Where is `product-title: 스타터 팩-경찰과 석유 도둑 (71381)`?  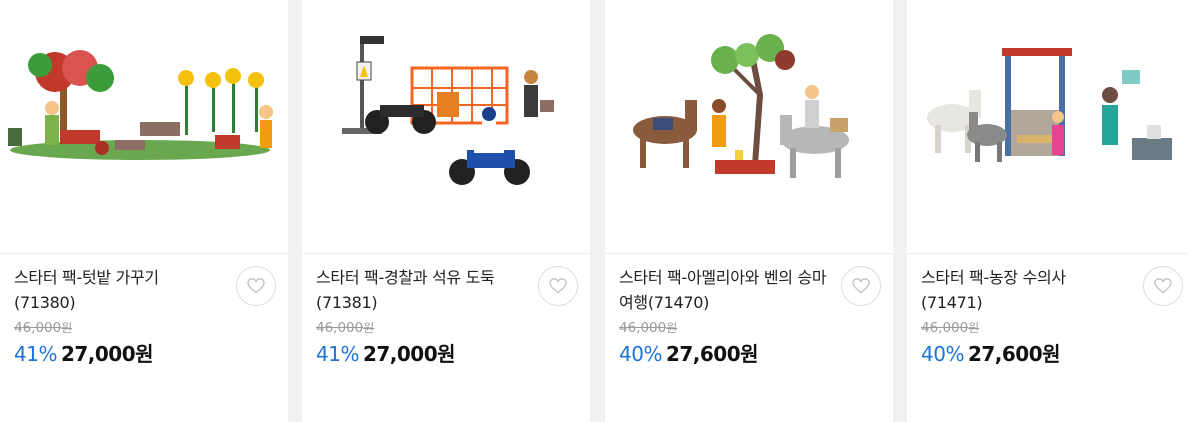
product-title: 스타터 팩-경찰과 석유 도둑 (71381) is located at coordinates (421, 290).